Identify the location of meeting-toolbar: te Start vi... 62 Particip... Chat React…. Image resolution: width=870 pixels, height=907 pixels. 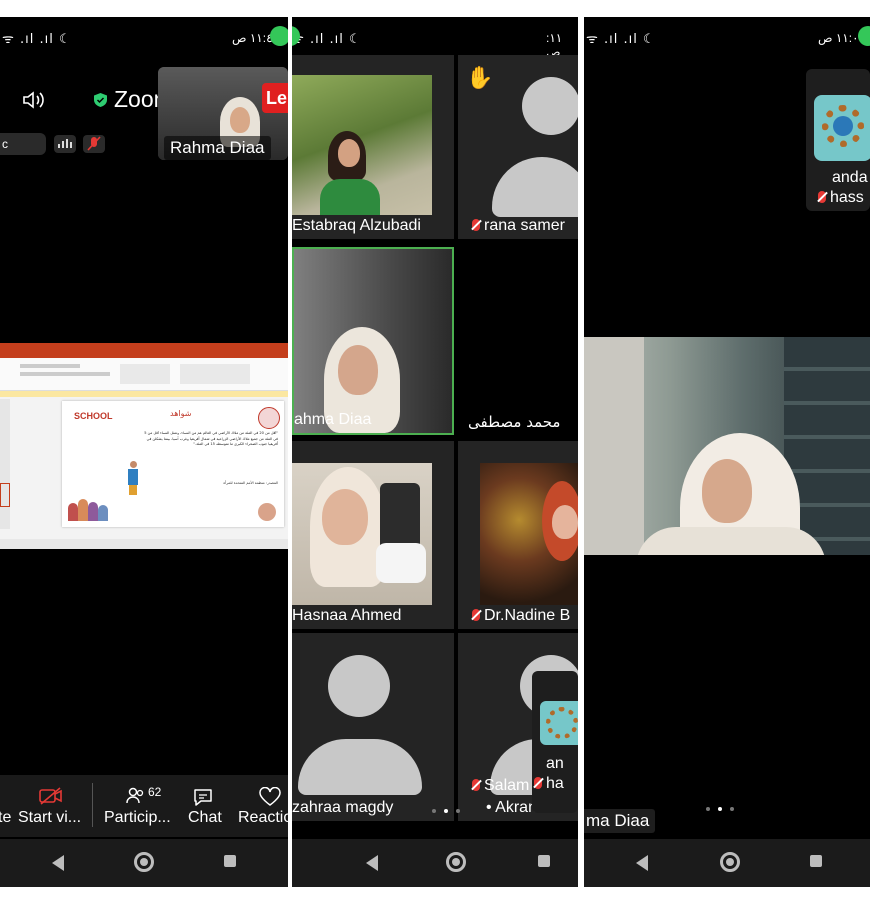
(144, 806).